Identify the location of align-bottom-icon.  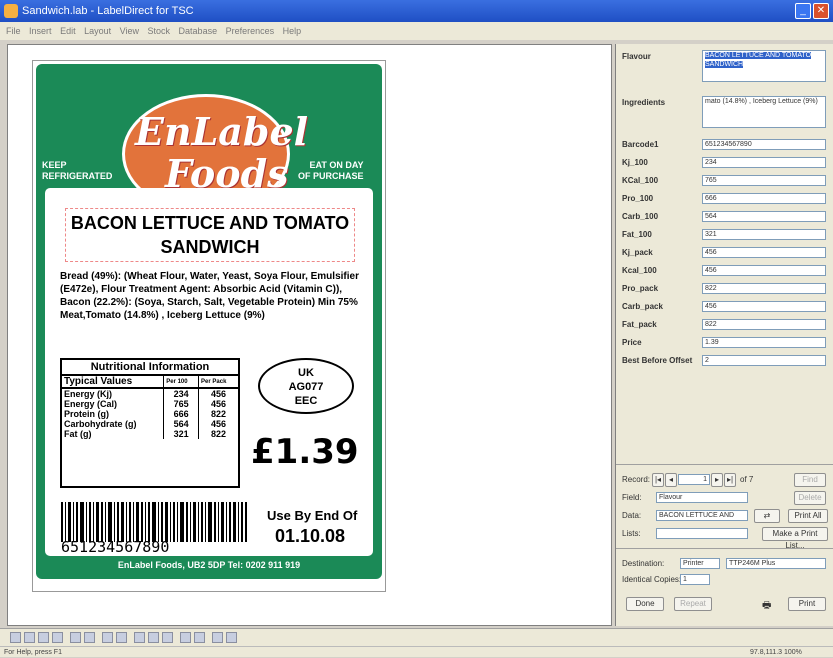
(89, 637).